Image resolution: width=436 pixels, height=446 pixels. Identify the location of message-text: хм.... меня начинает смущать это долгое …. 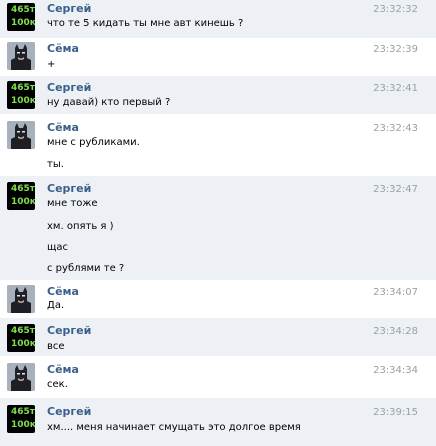
(174, 427).